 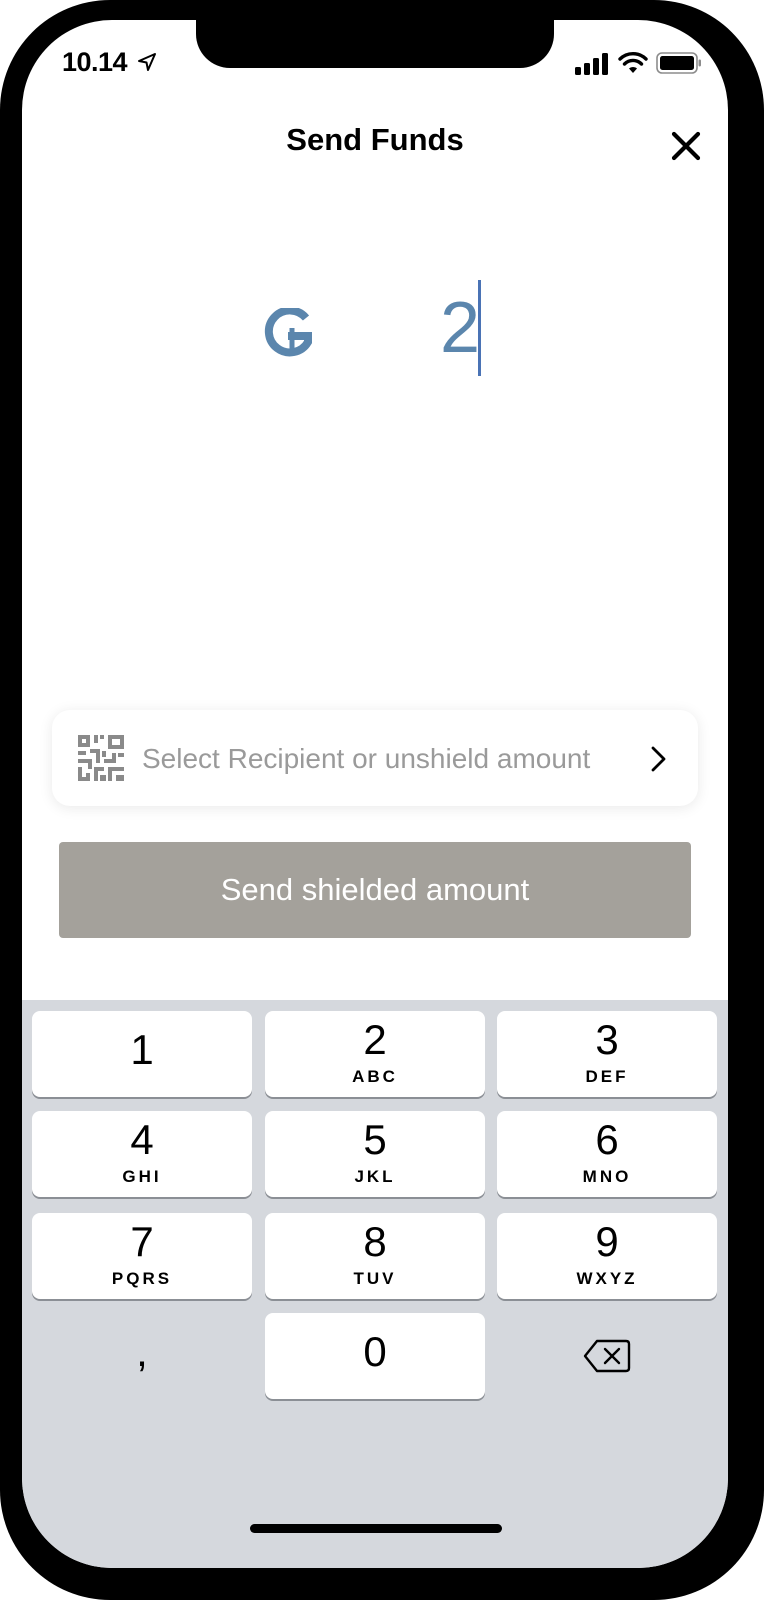 What do you see at coordinates (633, 62) in the screenshot?
I see `wifi-icon` at bounding box center [633, 62].